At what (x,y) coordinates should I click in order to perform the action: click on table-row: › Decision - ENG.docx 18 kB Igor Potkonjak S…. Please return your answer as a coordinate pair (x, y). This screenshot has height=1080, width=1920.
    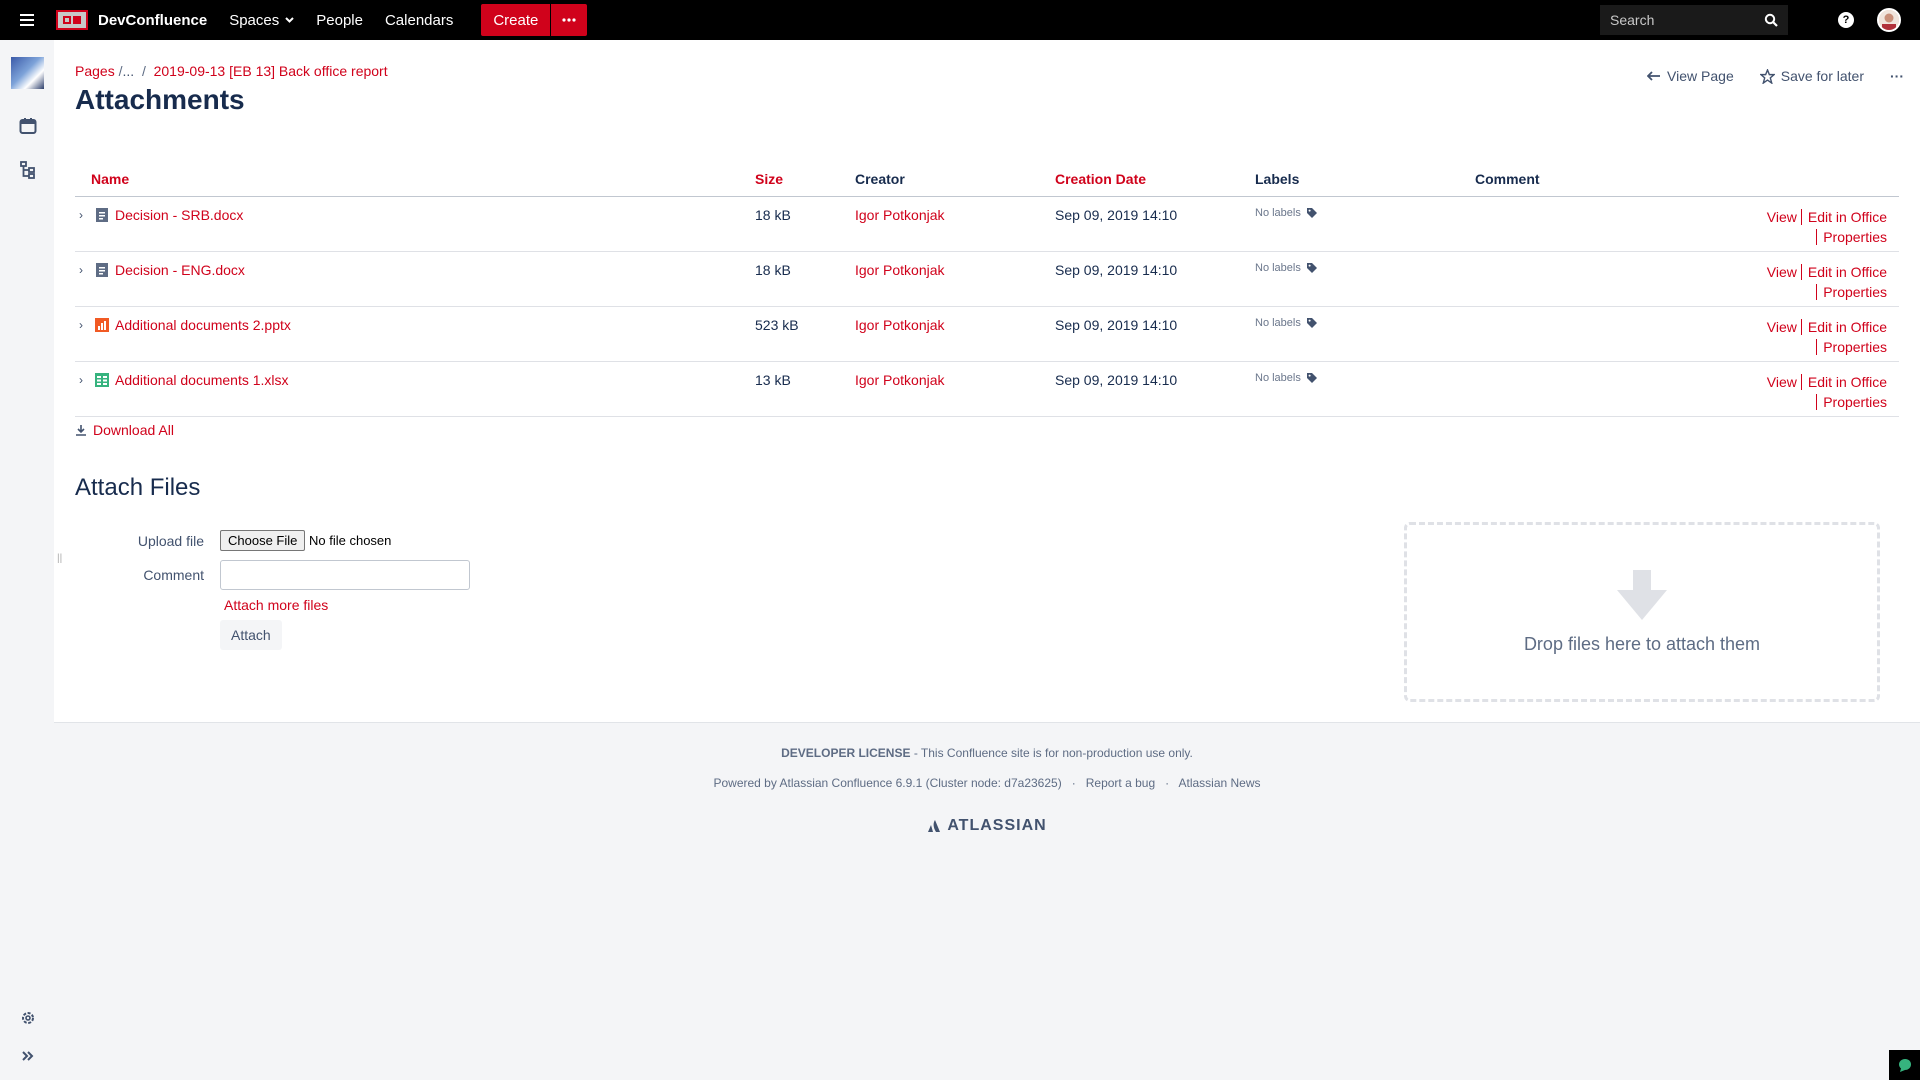
    Looking at the image, I should click on (987, 279).